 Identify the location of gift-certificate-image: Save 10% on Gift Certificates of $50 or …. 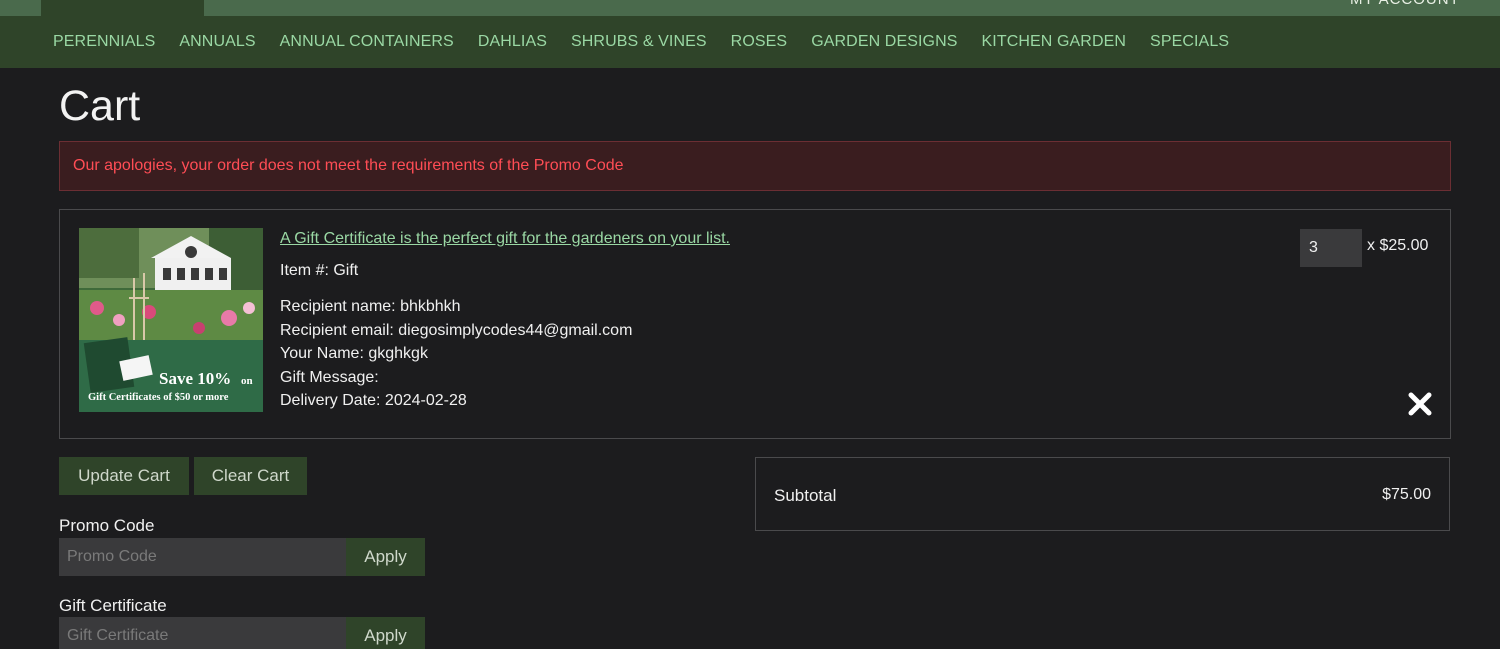
(171, 320).